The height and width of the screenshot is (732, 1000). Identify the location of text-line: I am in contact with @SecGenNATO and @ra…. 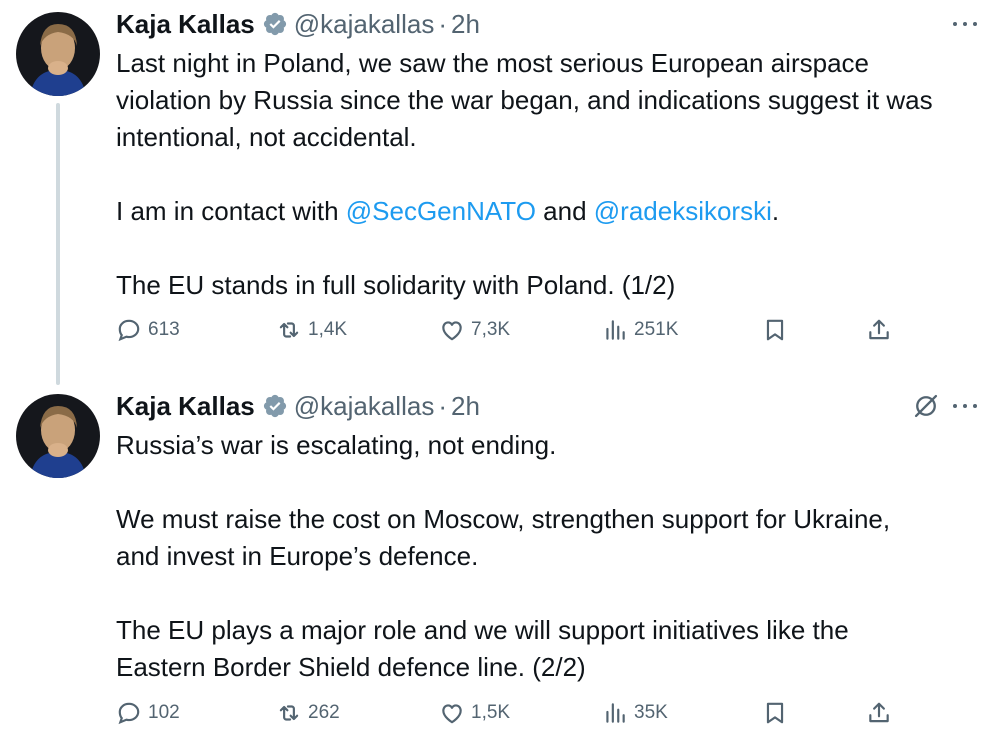
(551, 211).